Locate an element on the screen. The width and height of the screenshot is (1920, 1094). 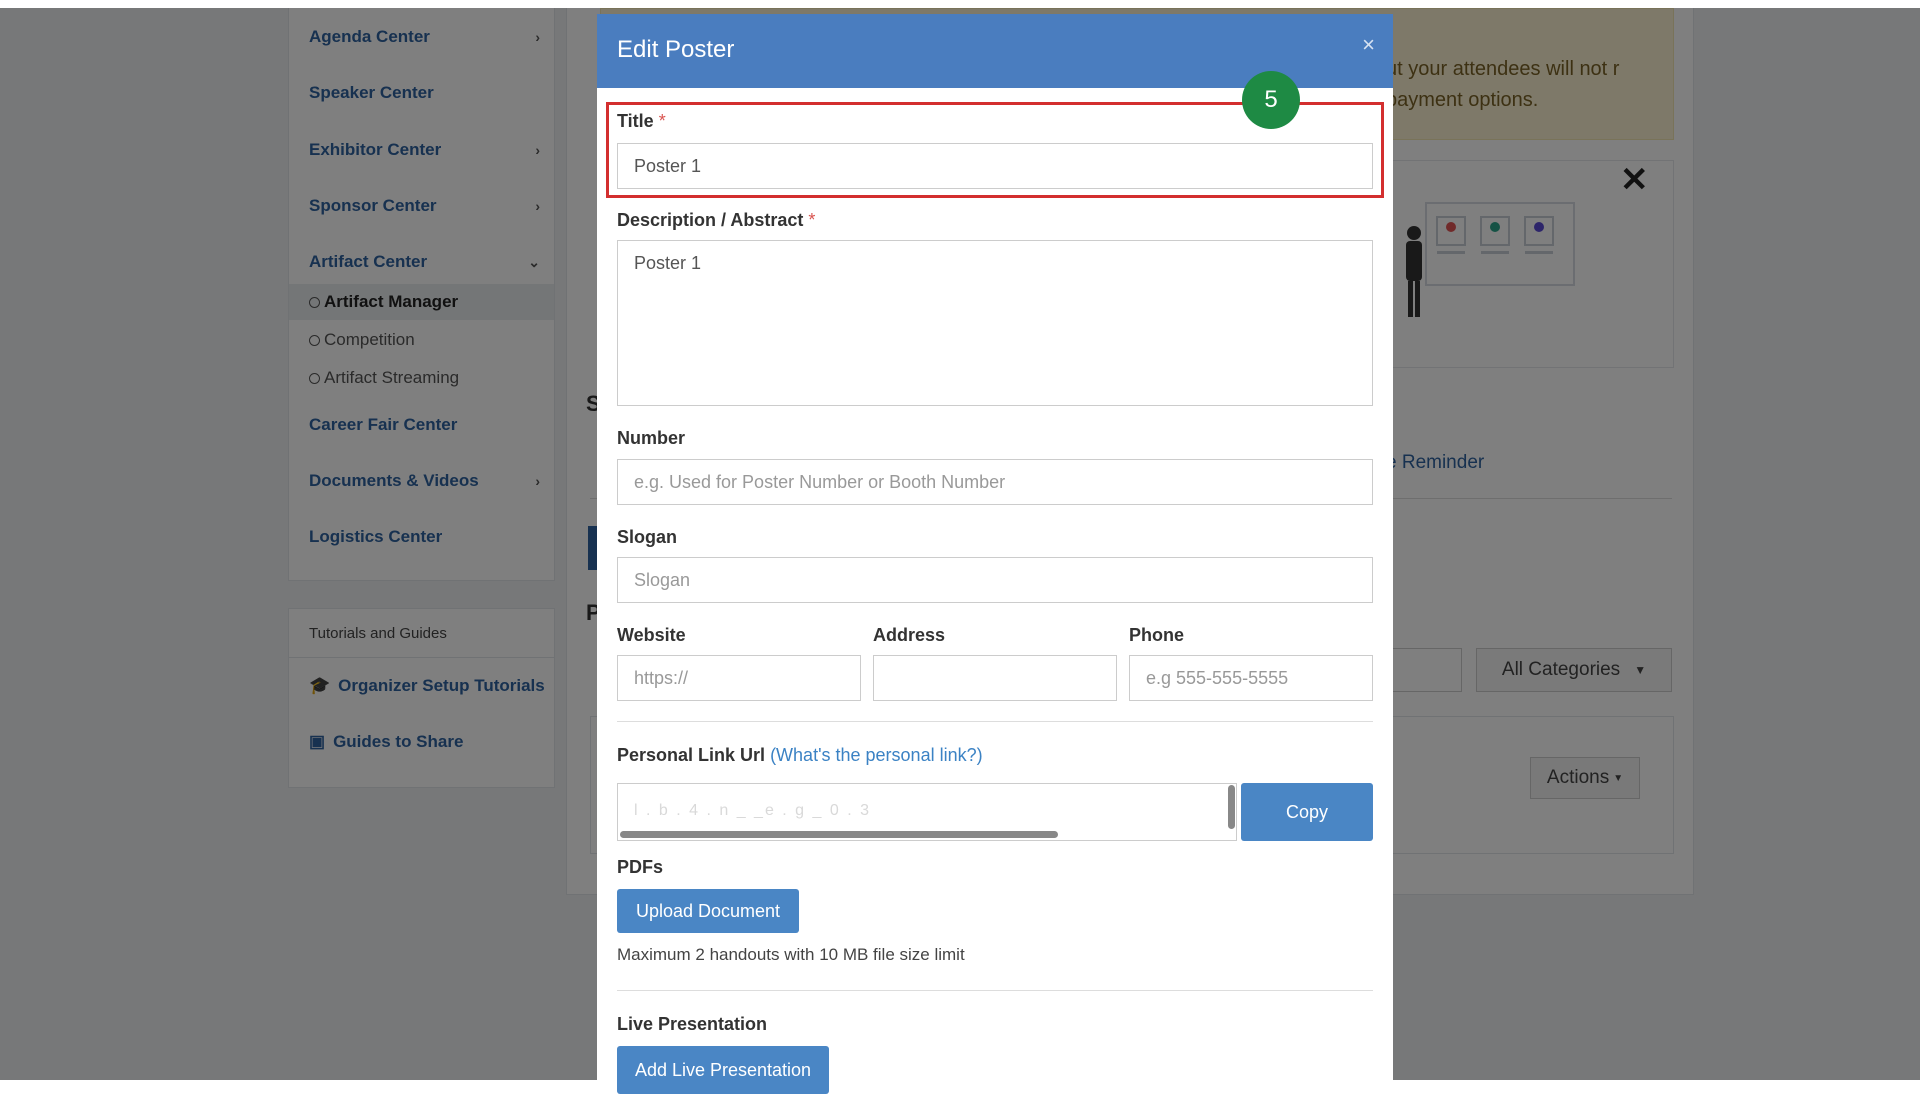
horizontal-scrollbar is located at coordinates (839, 834).